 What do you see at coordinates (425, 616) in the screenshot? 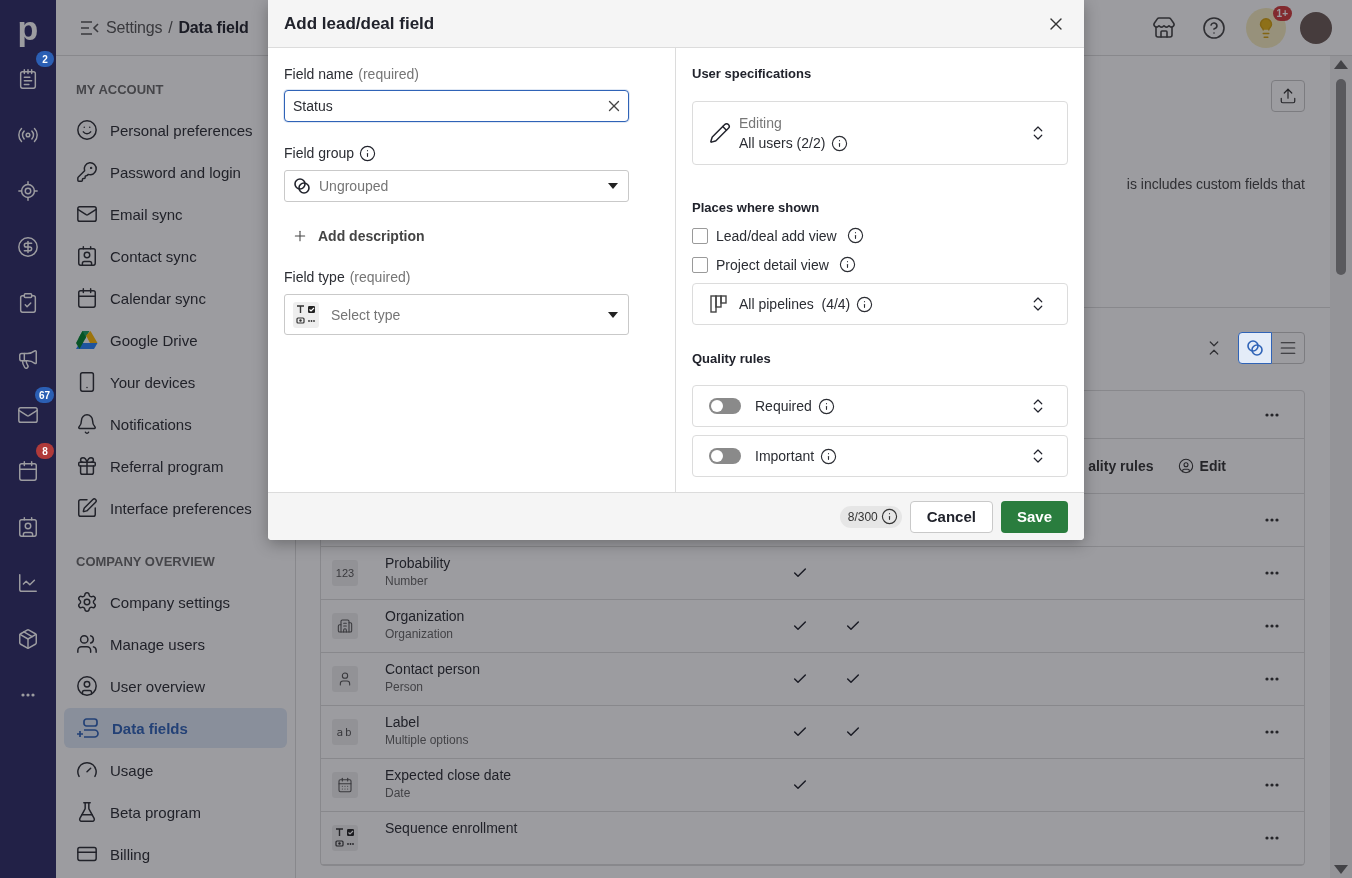
I see `field-name: Organization` at bounding box center [425, 616].